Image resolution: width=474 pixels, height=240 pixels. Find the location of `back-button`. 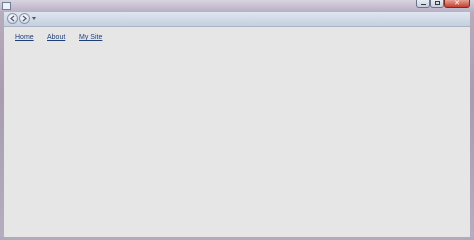

back-button is located at coordinates (12, 18).